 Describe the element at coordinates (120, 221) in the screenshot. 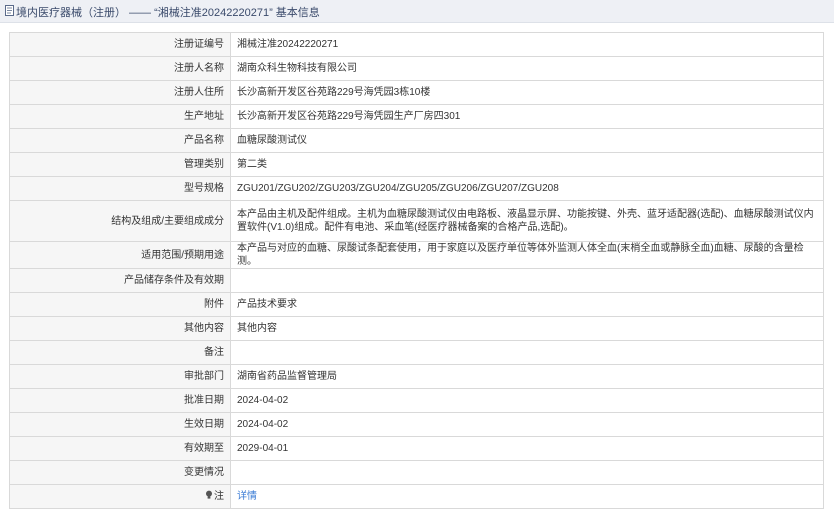

I see `row-label-structure-composition: 结构及组成/主要组成成分` at that location.